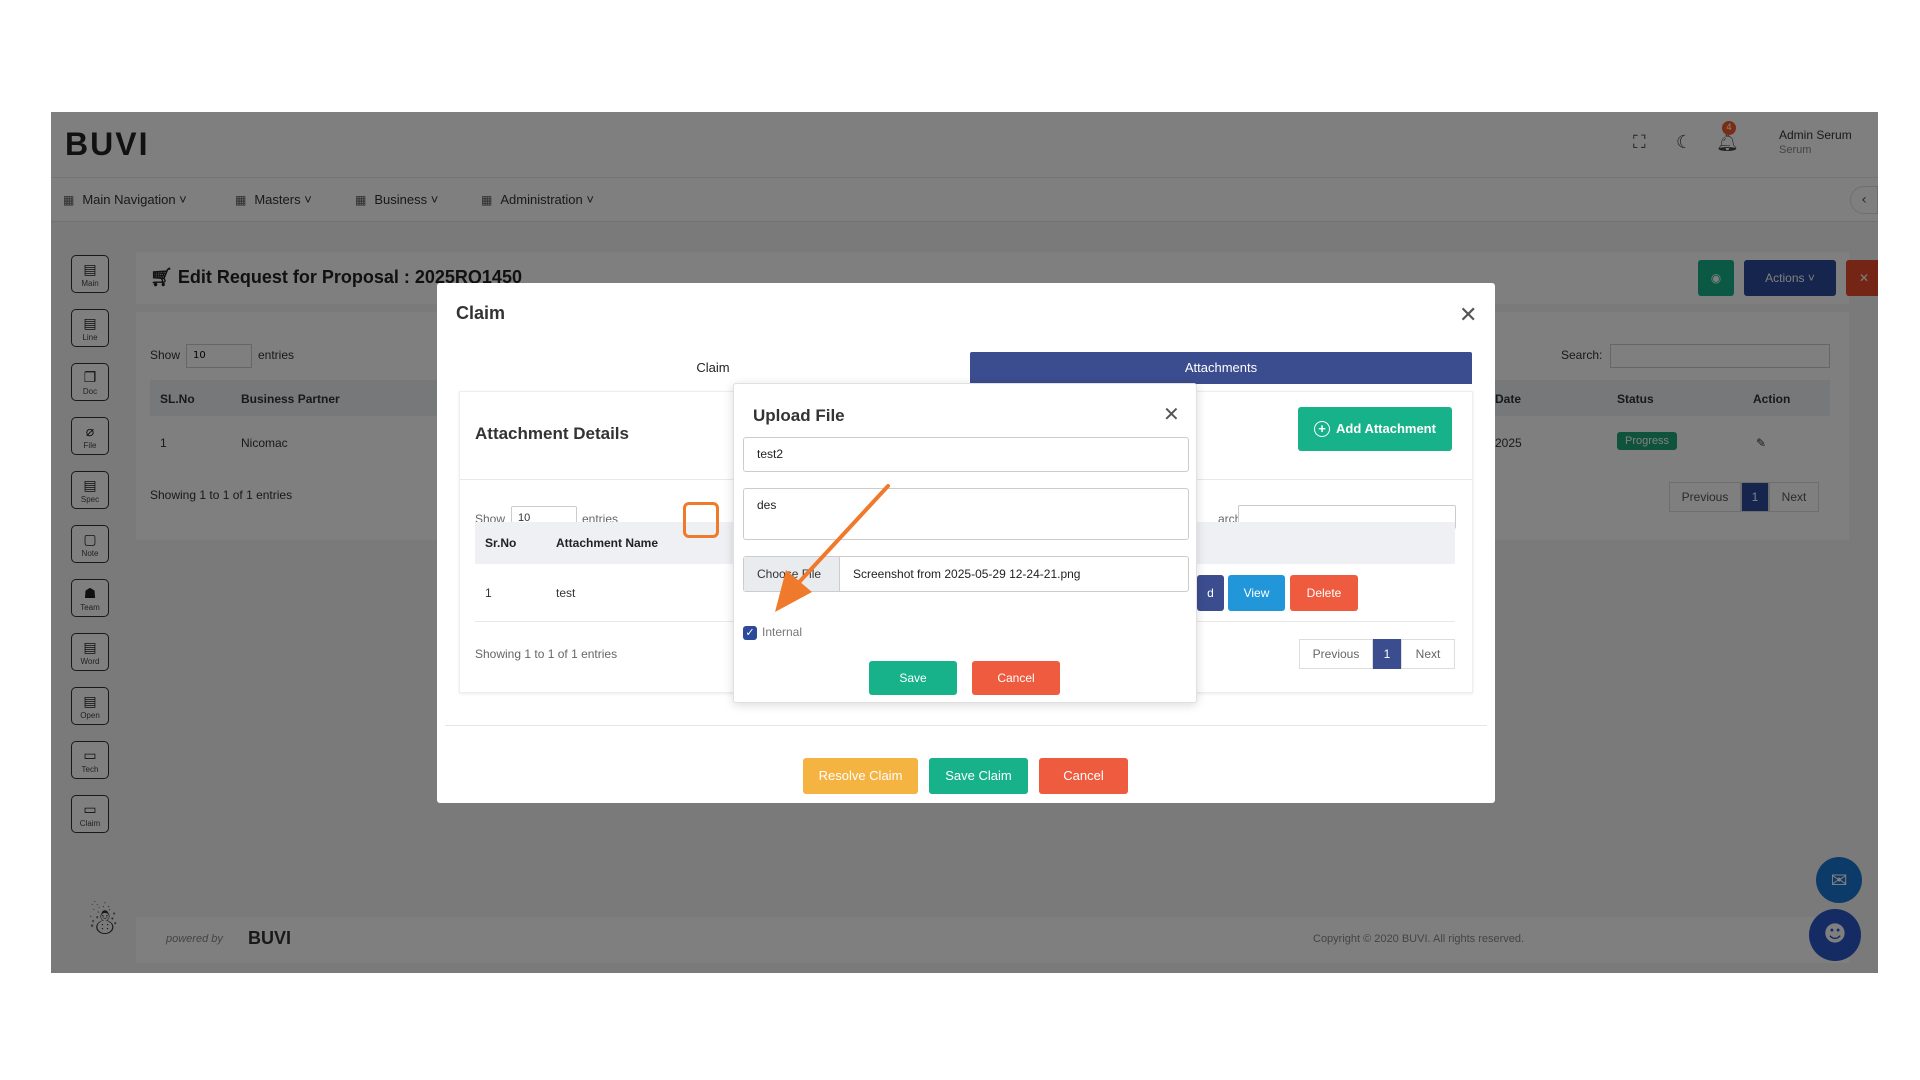 This screenshot has width=1920, height=1080. I want to click on plus-circle-icon: +, so click(1322, 429).